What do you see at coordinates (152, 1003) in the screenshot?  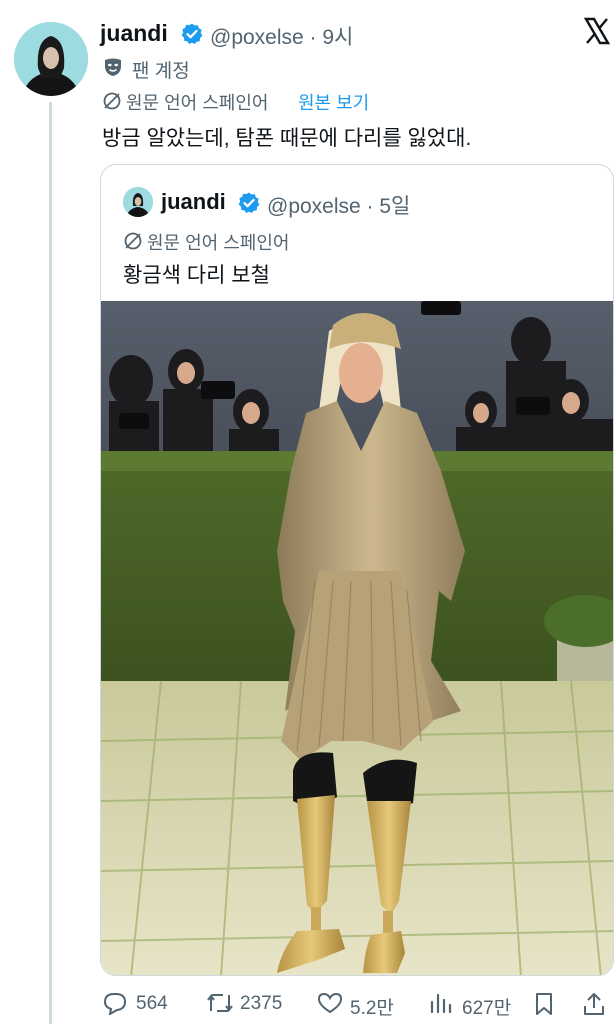 I see `reply-count: 564` at bounding box center [152, 1003].